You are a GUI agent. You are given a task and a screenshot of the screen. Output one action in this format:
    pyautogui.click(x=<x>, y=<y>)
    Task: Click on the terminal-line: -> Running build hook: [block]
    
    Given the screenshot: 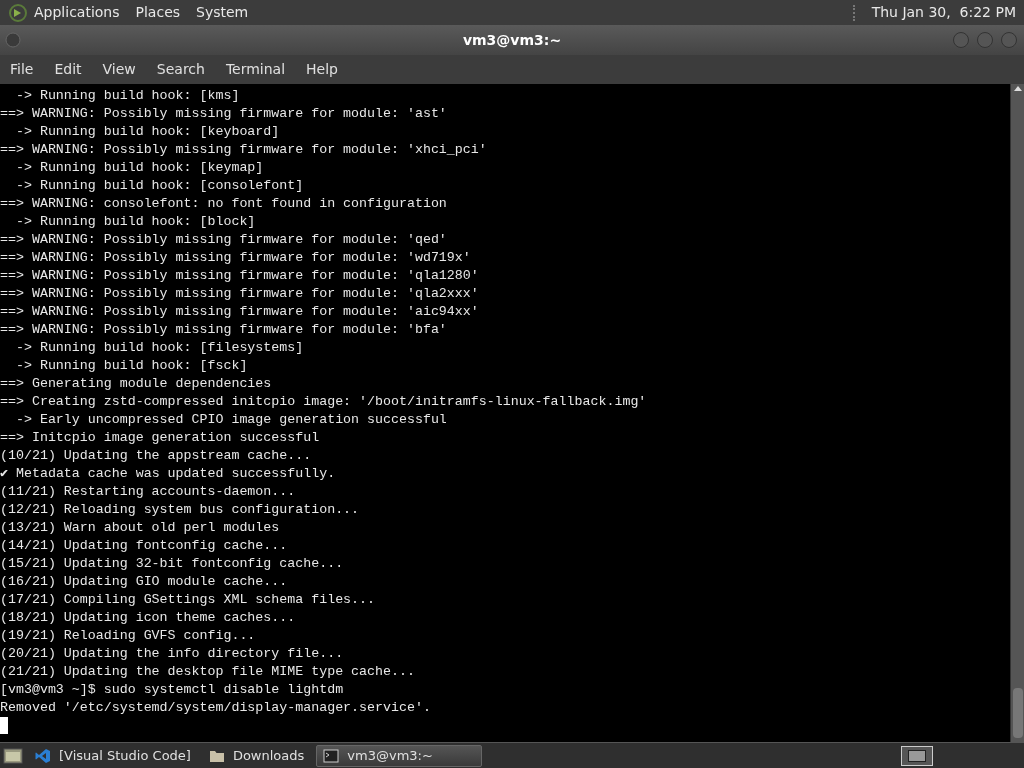 What is the action you would take?
    pyautogui.click(x=135, y=221)
    